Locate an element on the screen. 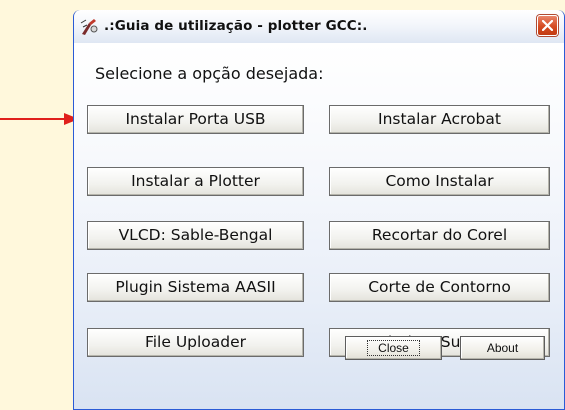 The image size is (565, 410). contour-cut-button: Corte de Contorno is located at coordinates (439, 287).